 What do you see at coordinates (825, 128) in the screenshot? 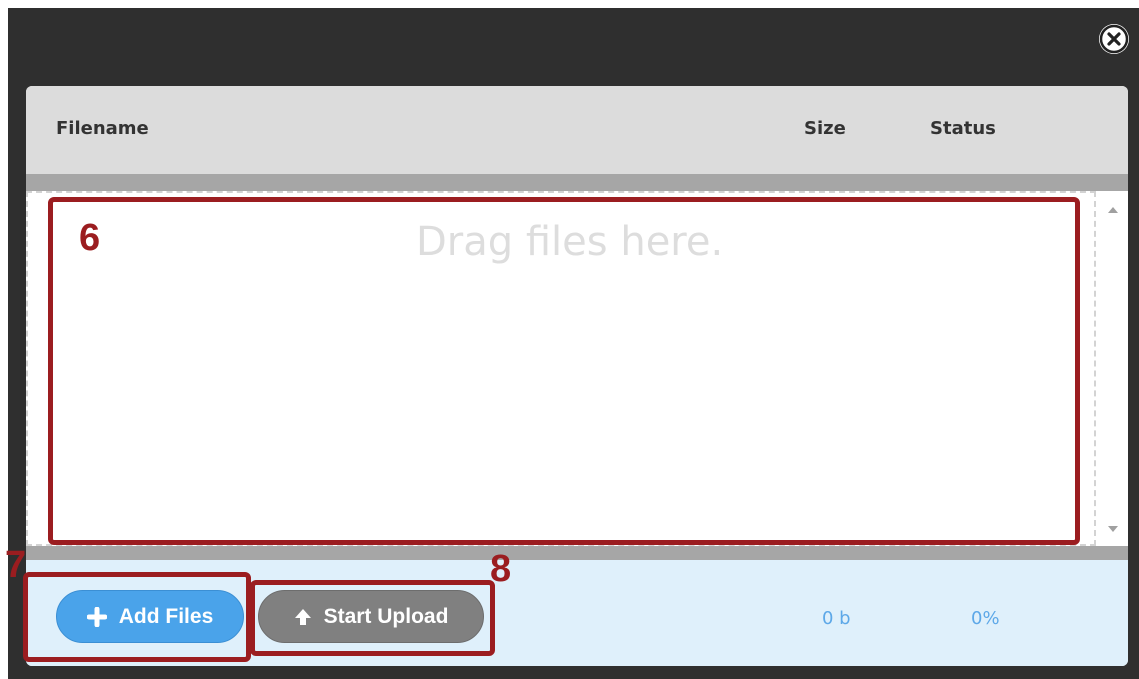
I see `column-size: Size` at bounding box center [825, 128].